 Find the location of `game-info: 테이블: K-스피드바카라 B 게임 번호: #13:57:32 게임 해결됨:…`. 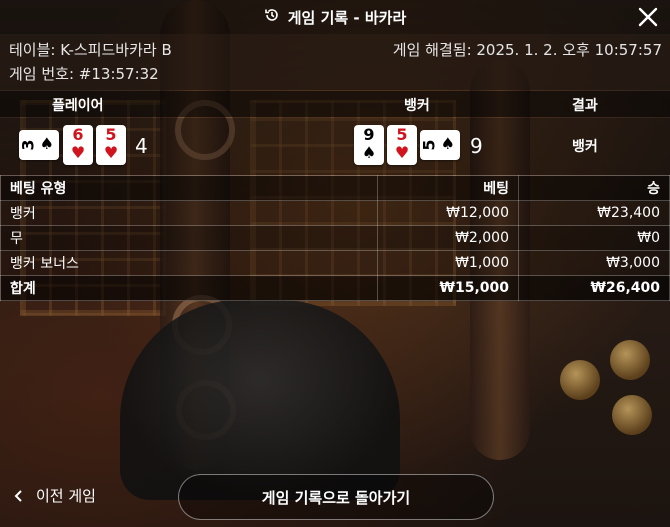

game-info: 테이블: K-스피드바카라 B 게임 번호: #13:57:32 게임 해결됨:… is located at coordinates (335, 62).